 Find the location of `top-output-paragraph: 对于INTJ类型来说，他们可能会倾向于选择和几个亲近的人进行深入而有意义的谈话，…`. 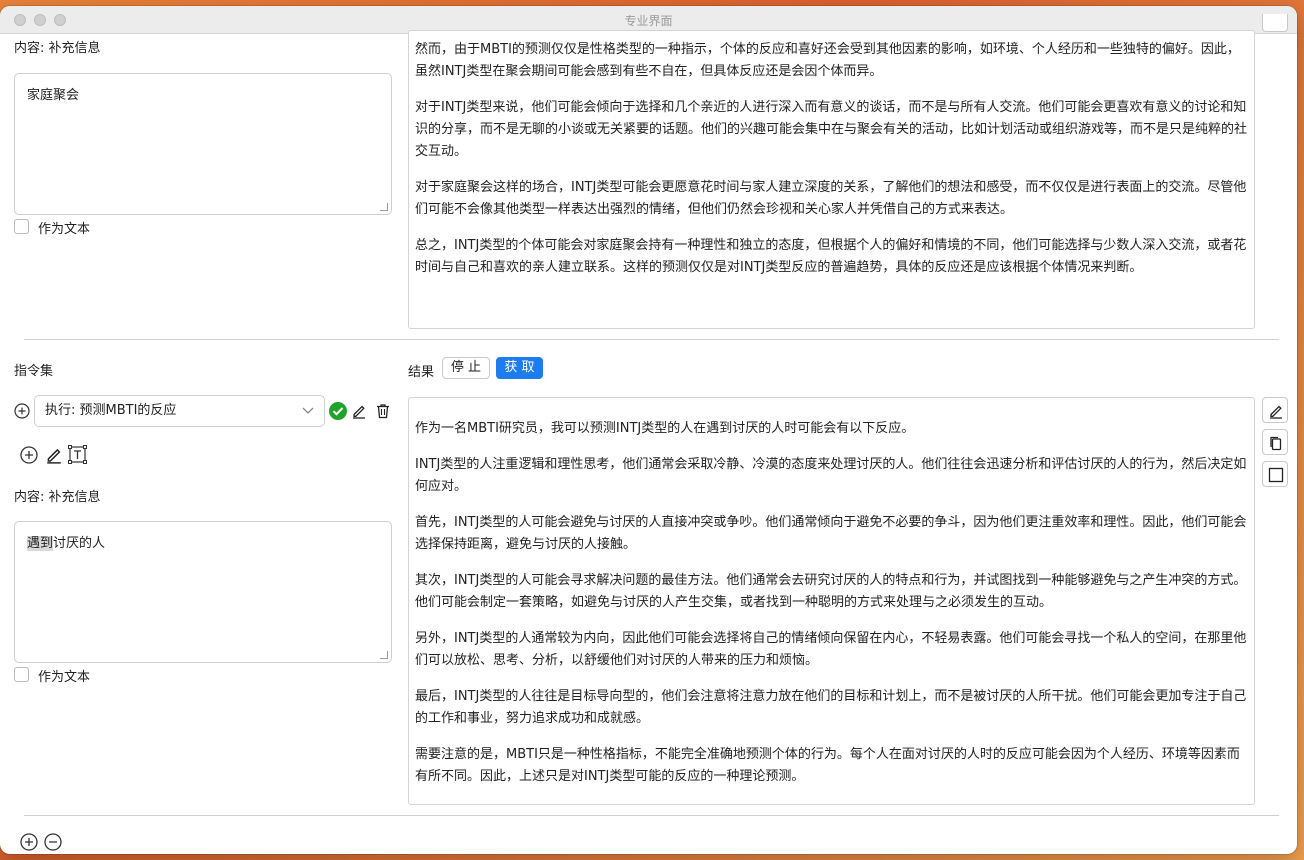

top-output-paragraph: 对于INTJ类型来说，他们可能会倾向于选择和几个亲近的人进行深入而有意义的谈话，… is located at coordinates (831, 129).